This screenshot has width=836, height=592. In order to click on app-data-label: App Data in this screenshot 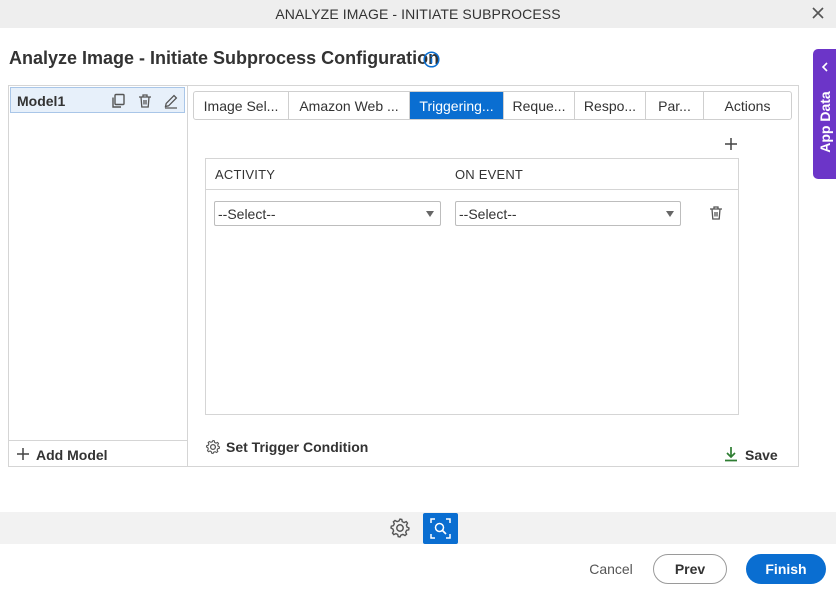, I will do `click(825, 122)`.